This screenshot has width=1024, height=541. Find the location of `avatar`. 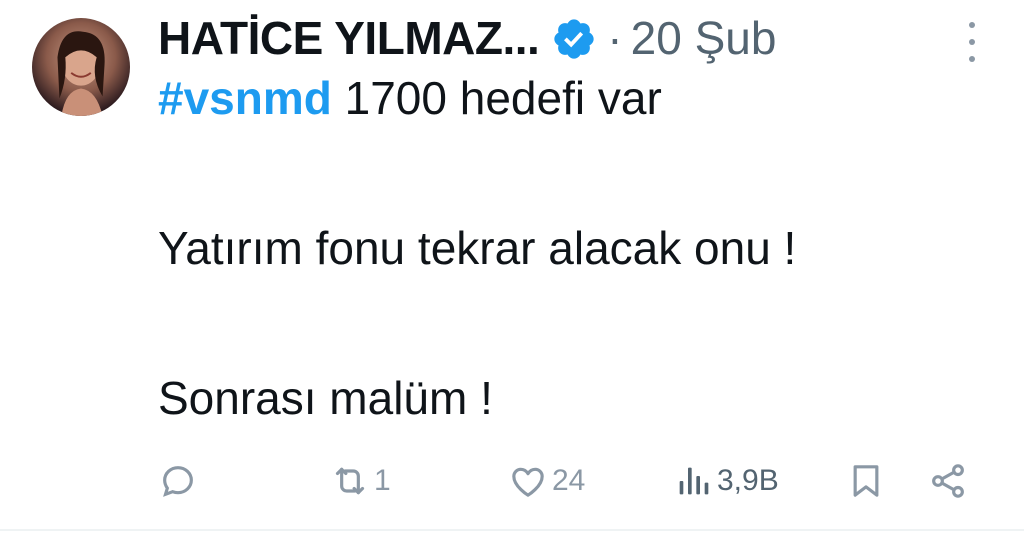

avatar is located at coordinates (81, 67).